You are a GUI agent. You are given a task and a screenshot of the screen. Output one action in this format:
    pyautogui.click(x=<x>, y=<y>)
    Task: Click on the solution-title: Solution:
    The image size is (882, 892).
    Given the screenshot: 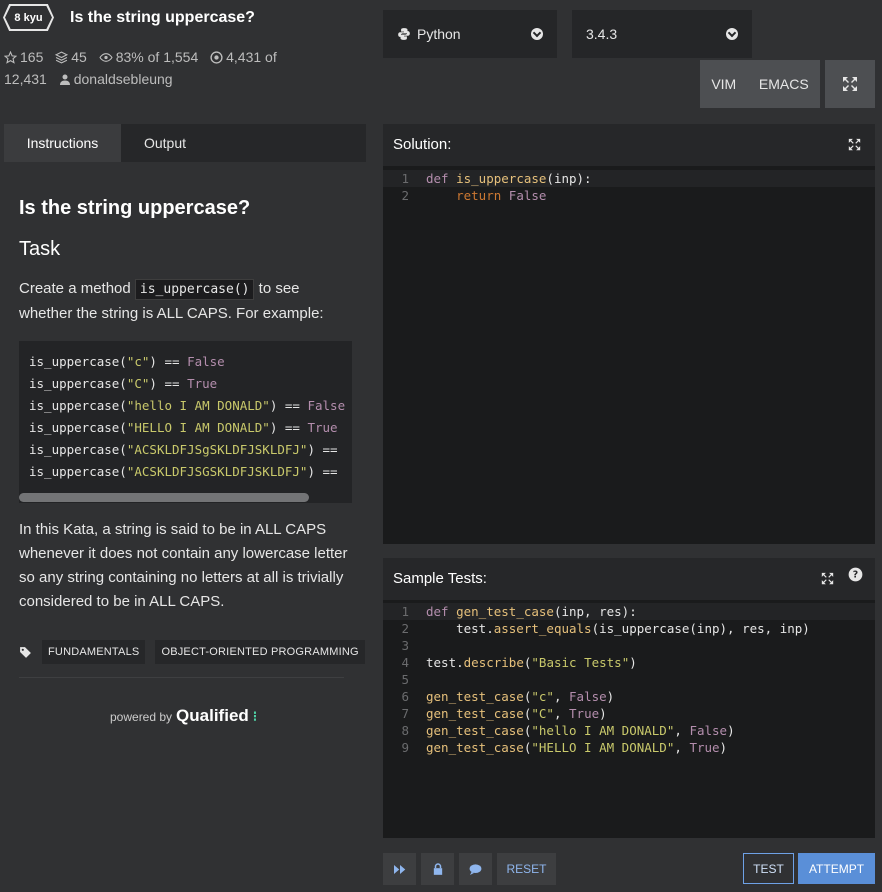 What is the action you would take?
    pyautogui.click(x=422, y=144)
    